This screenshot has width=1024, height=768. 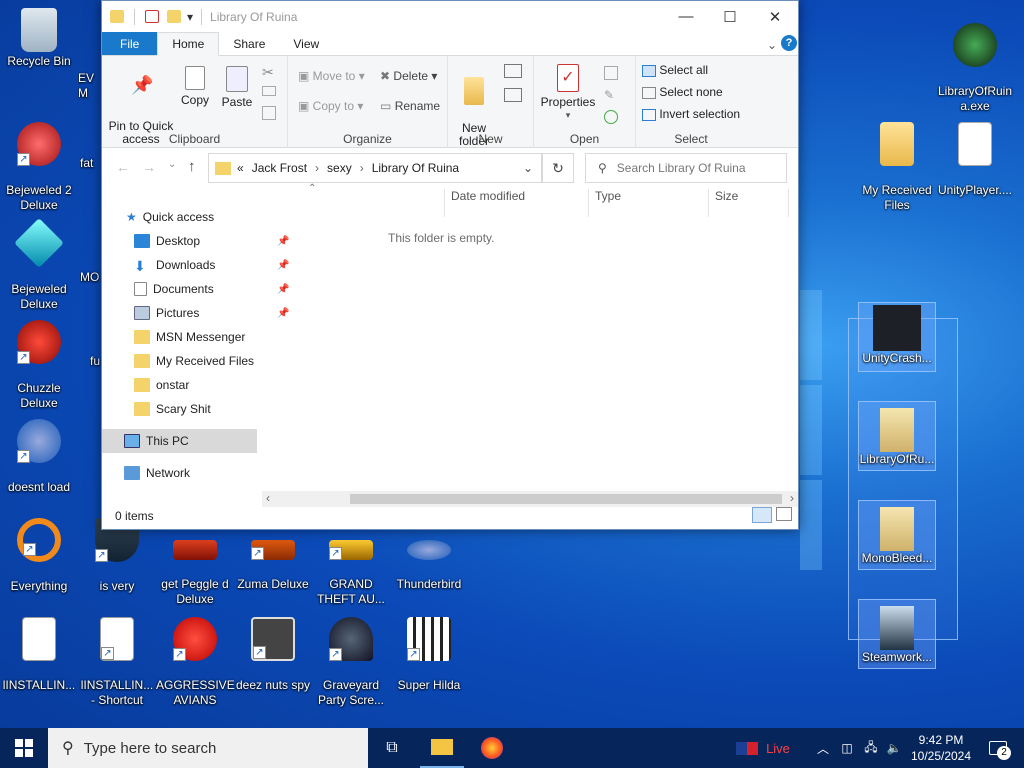 What do you see at coordinates (39, 30) in the screenshot?
I see `recycle-bin-icon` at bounding box center [39, 30].